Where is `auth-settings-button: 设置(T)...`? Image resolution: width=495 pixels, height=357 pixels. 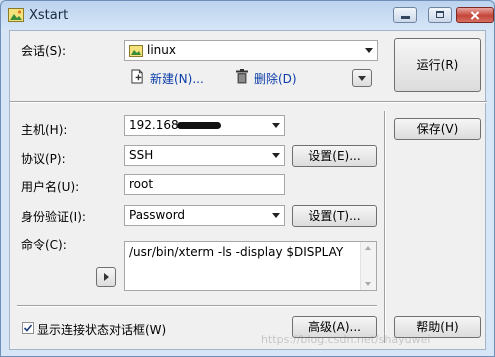
auth-settings-button: 设置(T)... is located at coordinates (334, 216).